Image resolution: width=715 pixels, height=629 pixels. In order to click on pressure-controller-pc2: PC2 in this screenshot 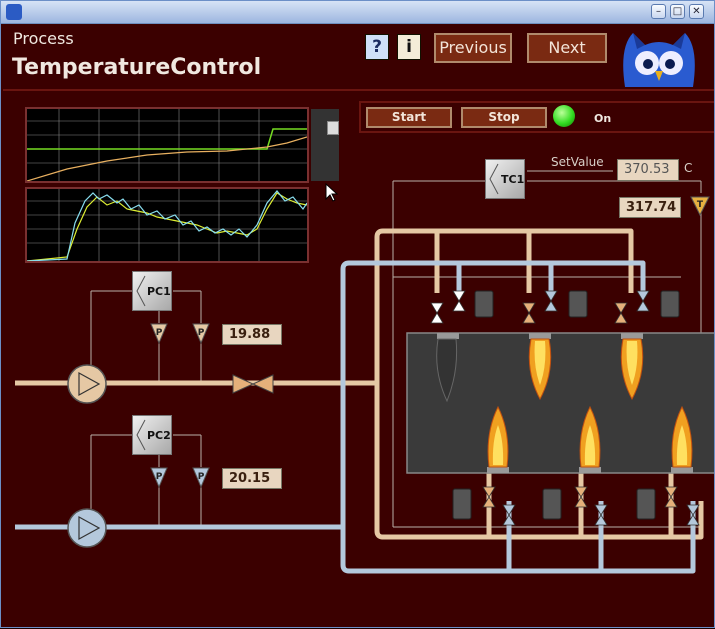, I will do `click(152, 435)`.